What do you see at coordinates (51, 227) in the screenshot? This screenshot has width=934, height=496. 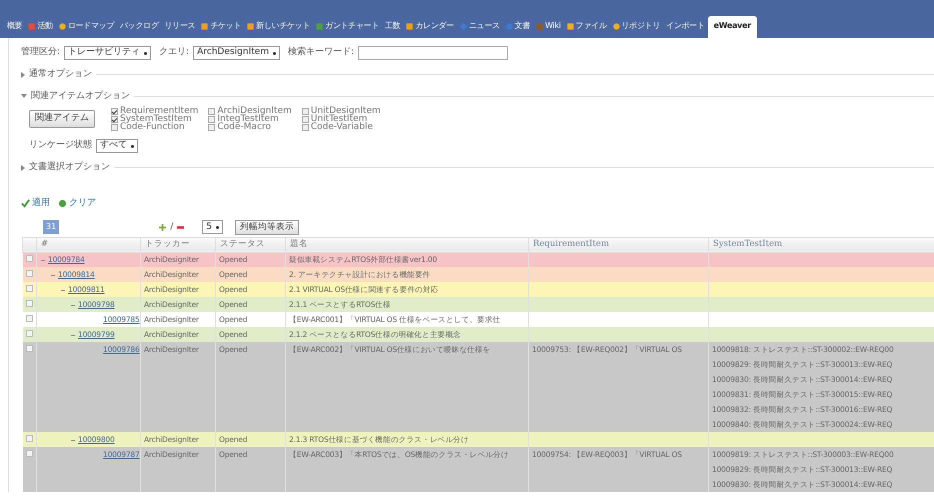 I see `count-badge: 31` at bounding box center [51, 227].